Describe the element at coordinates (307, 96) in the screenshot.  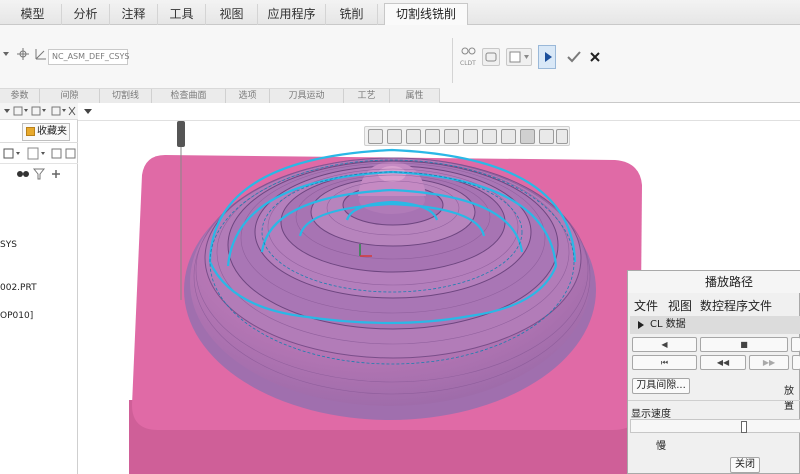
I see `group-tool-motion: 刀具运动` at that location.